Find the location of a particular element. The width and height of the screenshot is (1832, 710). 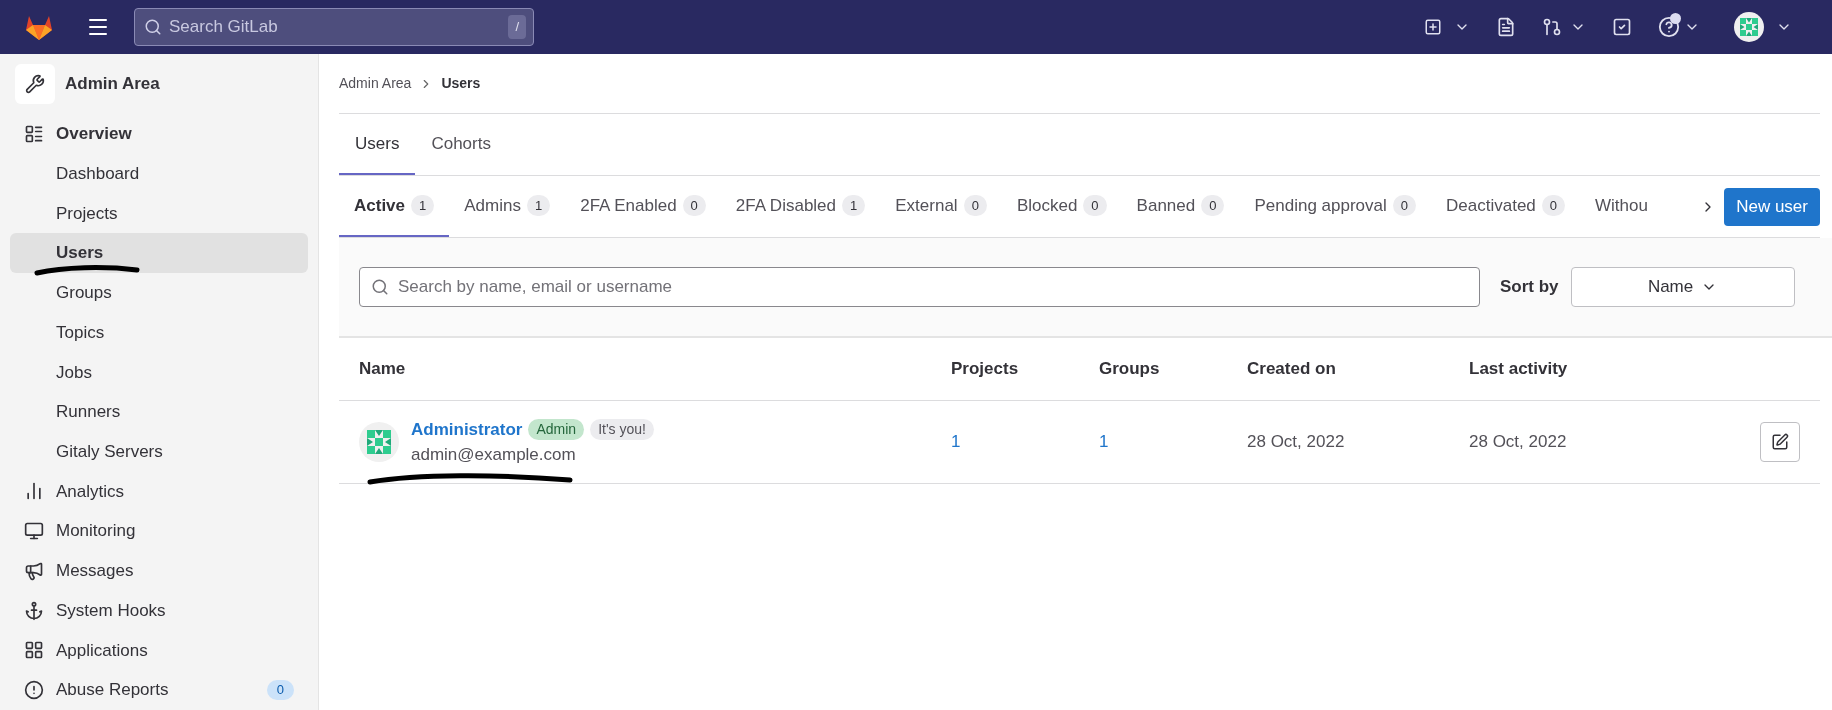

filter-tab: Pending approval 0 is located at coordinates (1335, 206).